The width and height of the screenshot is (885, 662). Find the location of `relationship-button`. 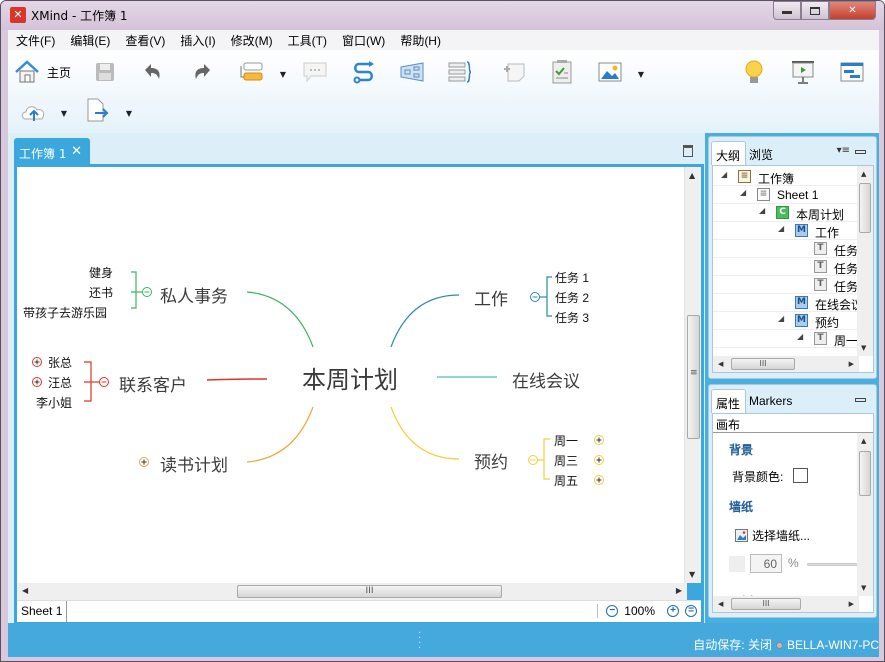

relationship-button is located at coordinates (364, 72).